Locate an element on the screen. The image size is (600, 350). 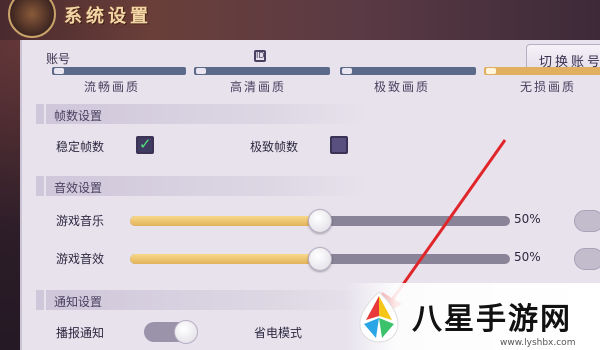
watermark-text: 八星手游网 is located at coordinates (492, 319).